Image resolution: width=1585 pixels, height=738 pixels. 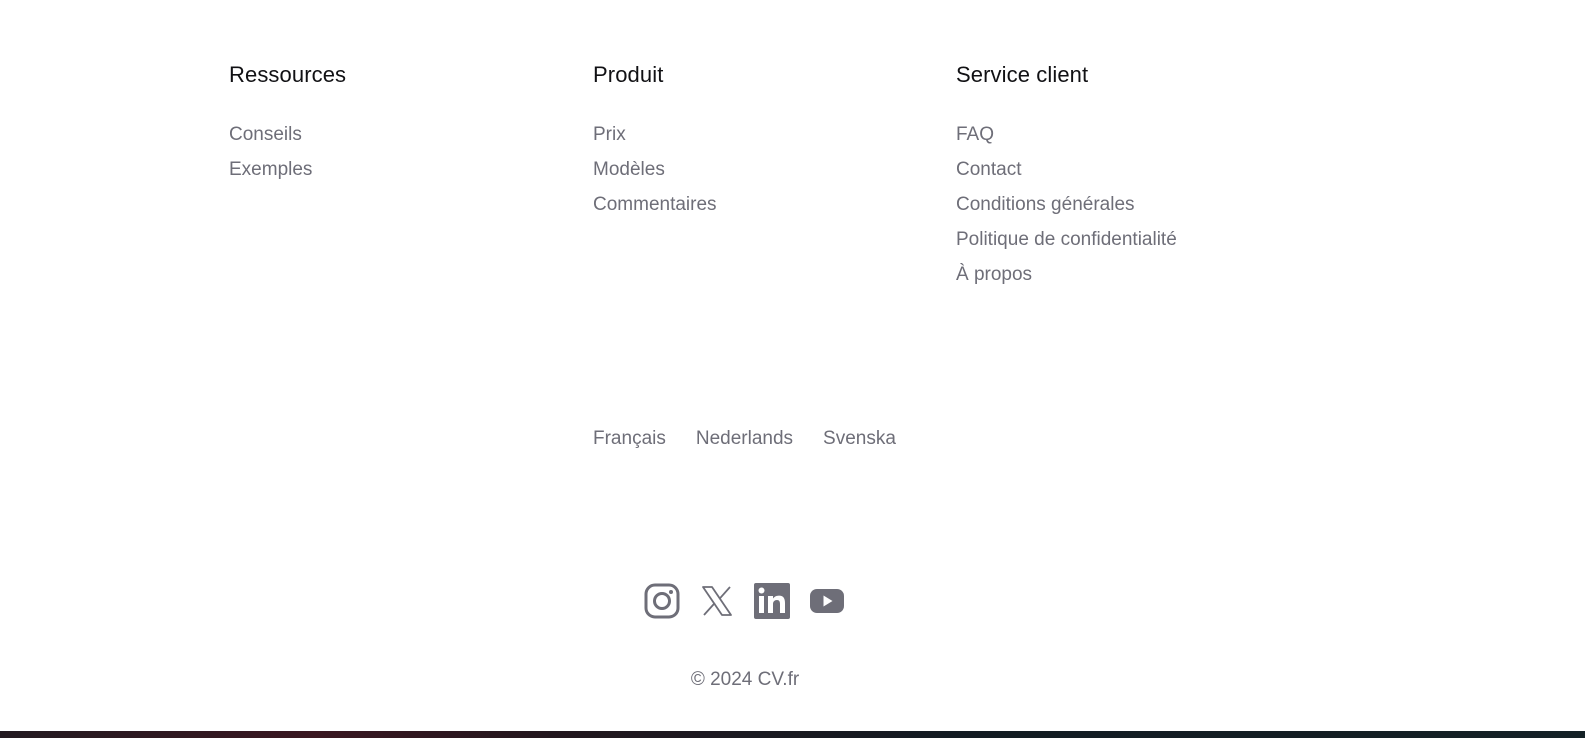 I want to click on copyright-text: © 2024 CV.fr, so click(x=745, y=679).